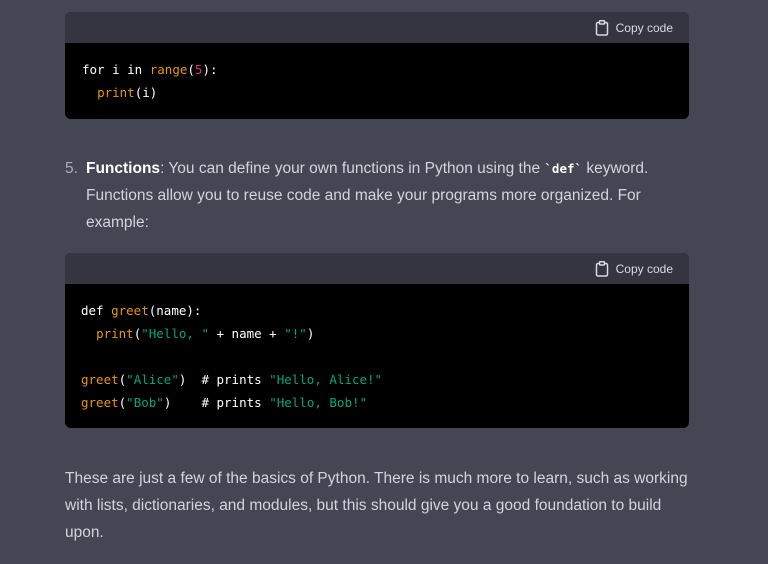 This screenshot has height=564, width=768. I want to click on code-token: def, so click(92, 310).